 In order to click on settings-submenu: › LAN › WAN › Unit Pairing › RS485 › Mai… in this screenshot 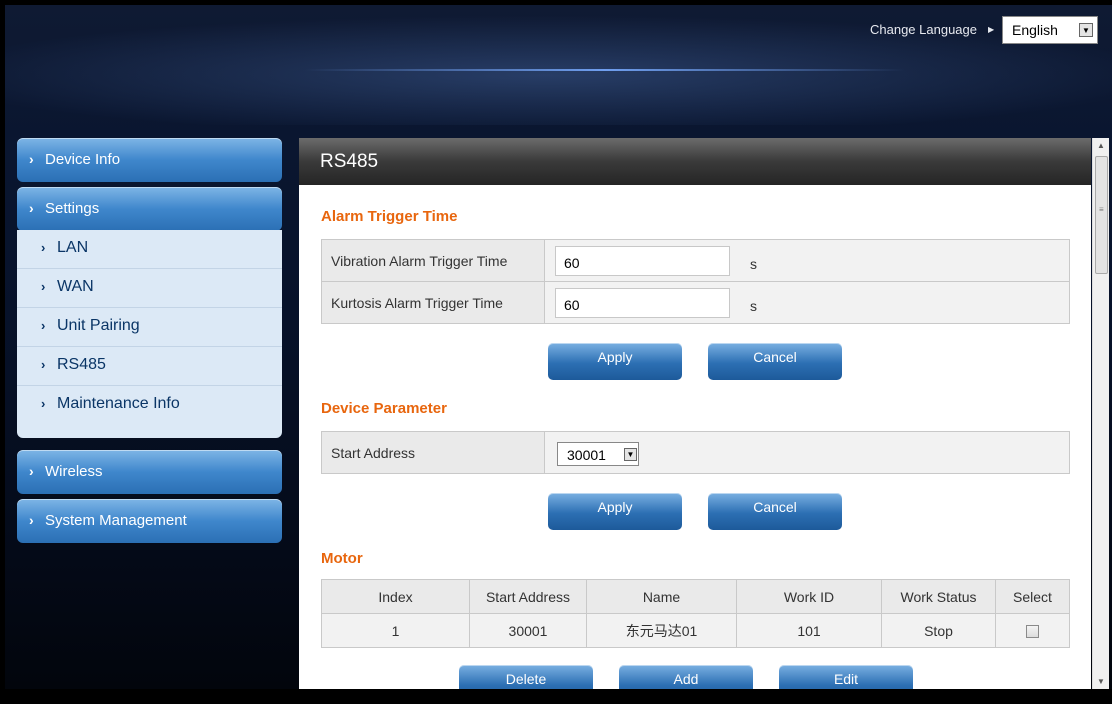, I will do `click(149, 334)`.